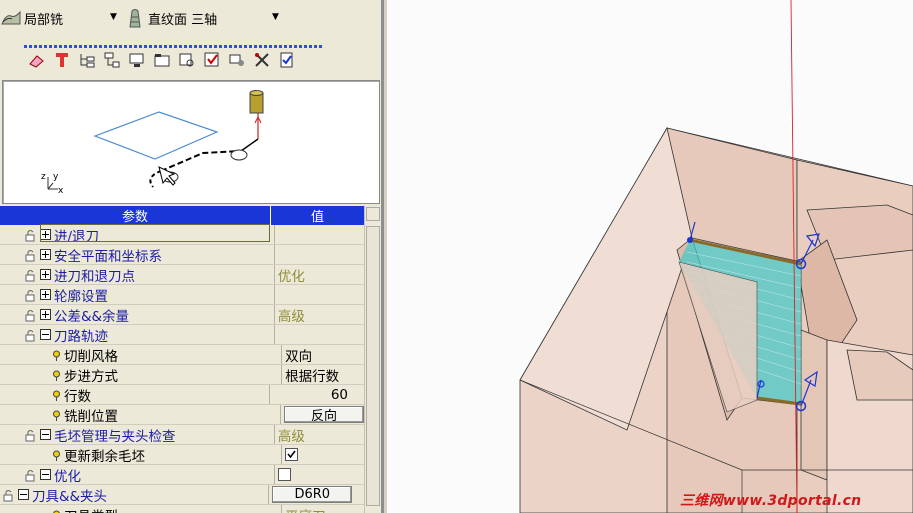  I want to click on row-label: 轮廓设置, so click(81, 296).